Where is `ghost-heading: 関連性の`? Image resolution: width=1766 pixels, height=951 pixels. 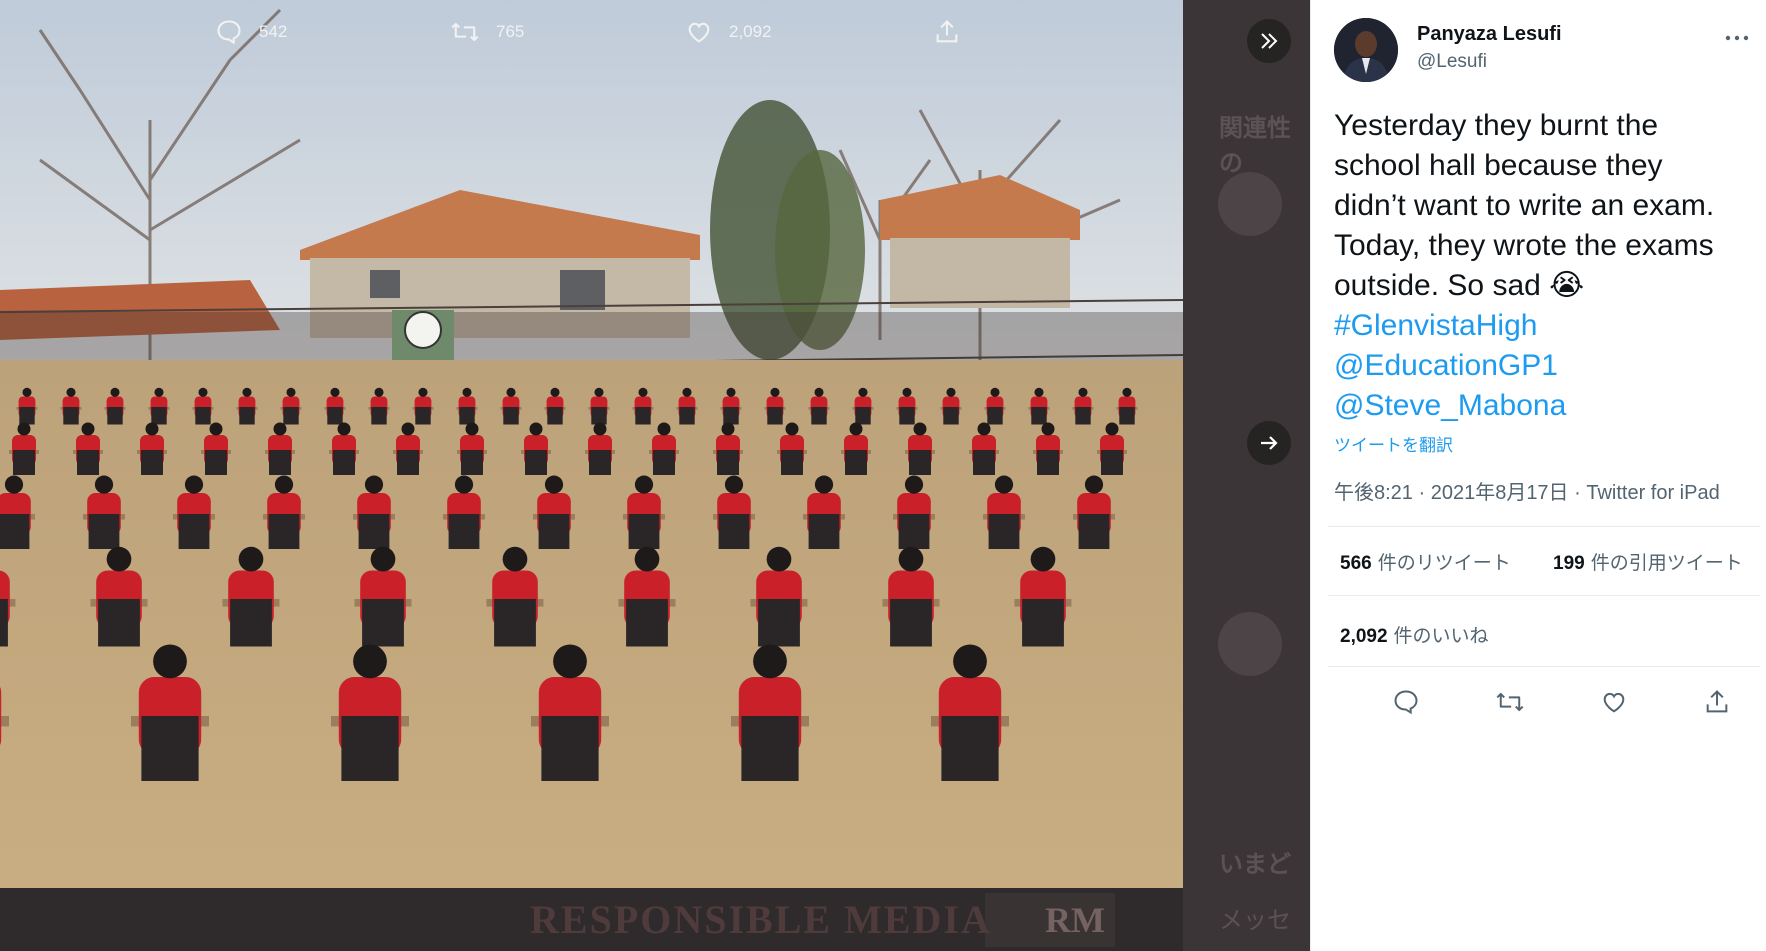
ghost-heading: 関連性の is located at coordinates (1255, 146).